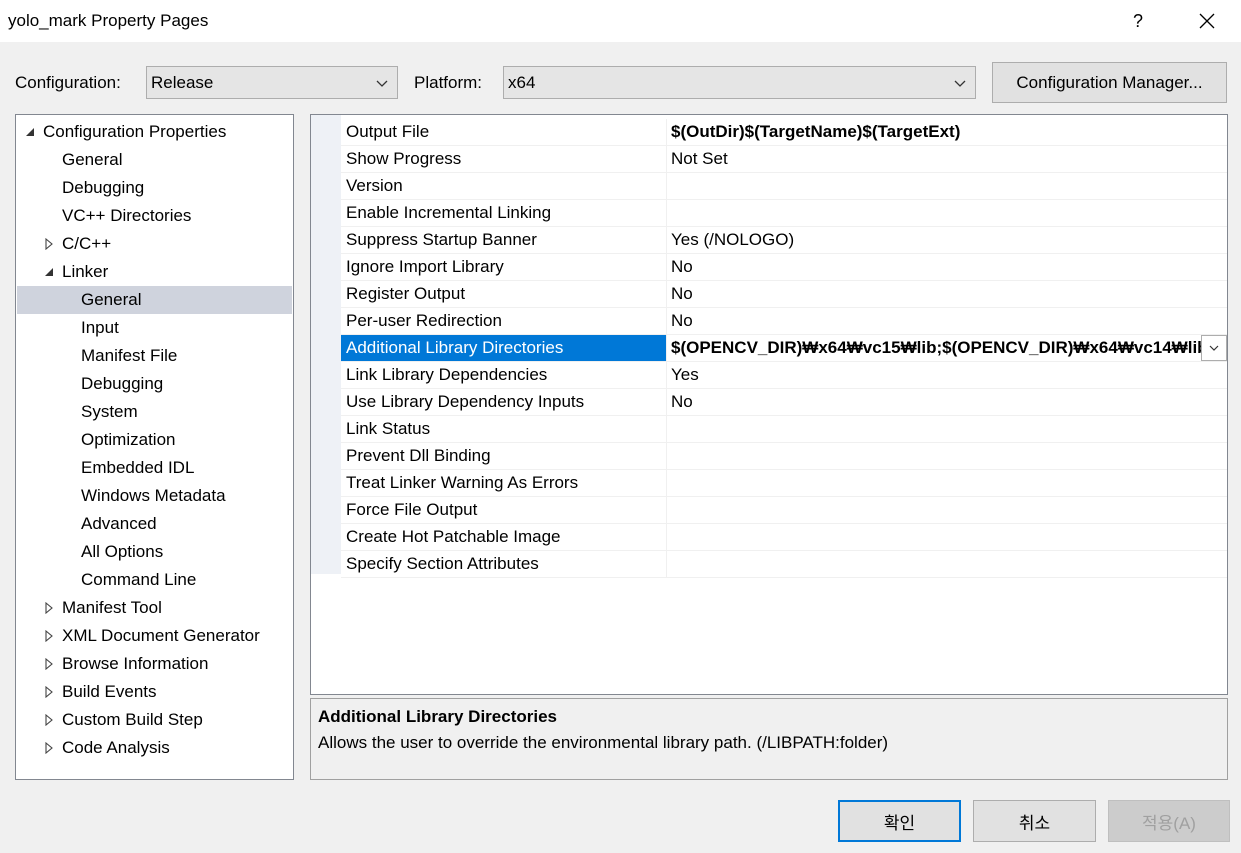  What do you see at coordinates (816, 131) in the screenshot?
I see `property-value-text: $(OutDir)$(TargetName)$(TargetExt)` at bounding box center [816, 131].